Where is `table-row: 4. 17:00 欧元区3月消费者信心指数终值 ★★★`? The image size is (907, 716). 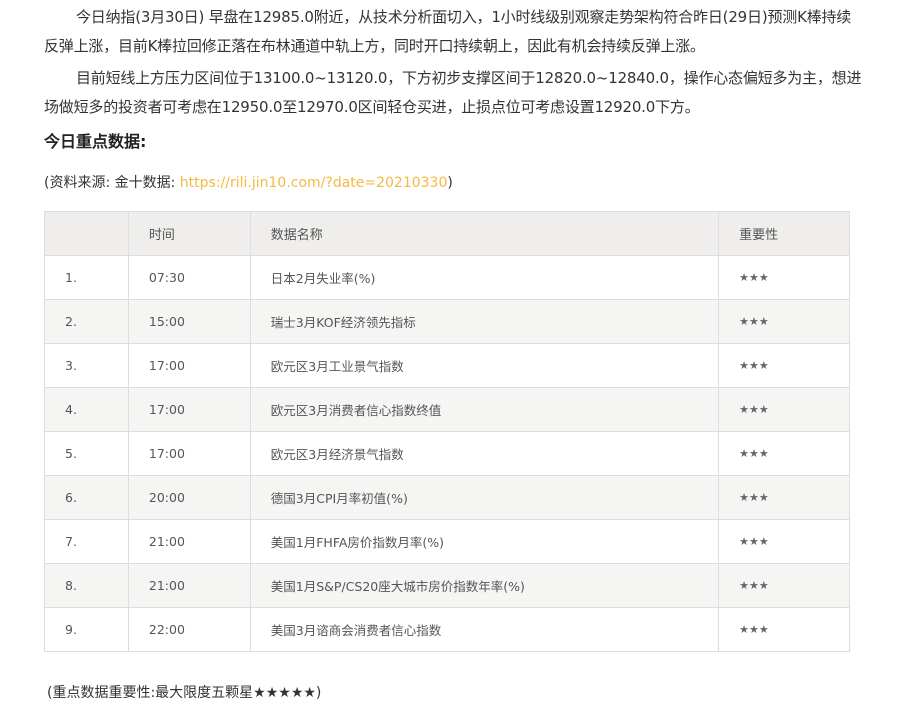
table-row: 4. 17:00 欧元区3月消费者信心指数终值 ★★★ is located at coordinates (447, 409).